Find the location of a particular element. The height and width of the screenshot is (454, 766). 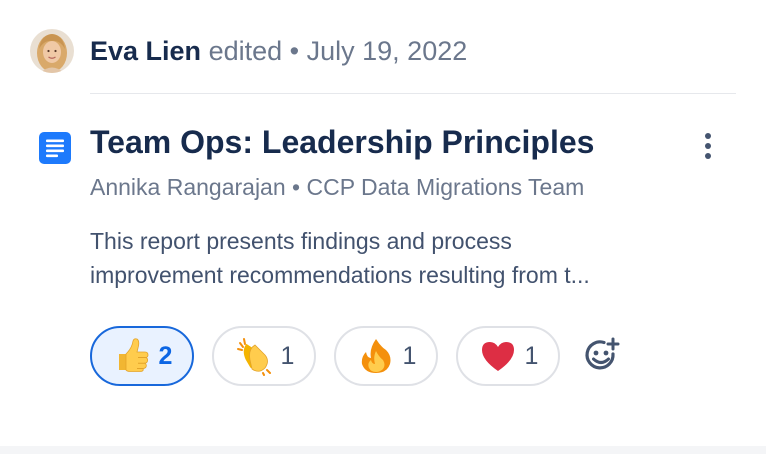

avatar is located at coordinates (52, 51).